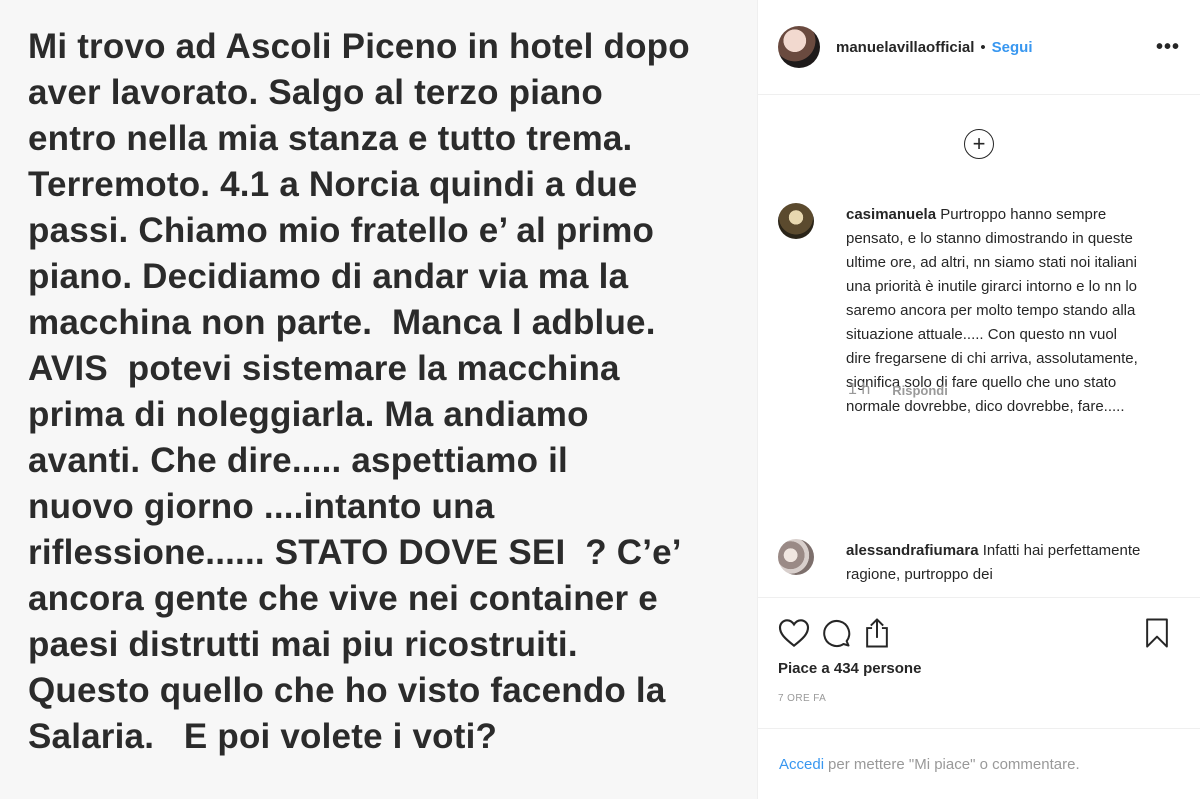 Image resolution: width=1200 pixels, height=799 pixels. Describe the element at coordinates (979, 47) in the screenshot. I see `post-header: manuelavillaofficial • Segui •••` at that location.